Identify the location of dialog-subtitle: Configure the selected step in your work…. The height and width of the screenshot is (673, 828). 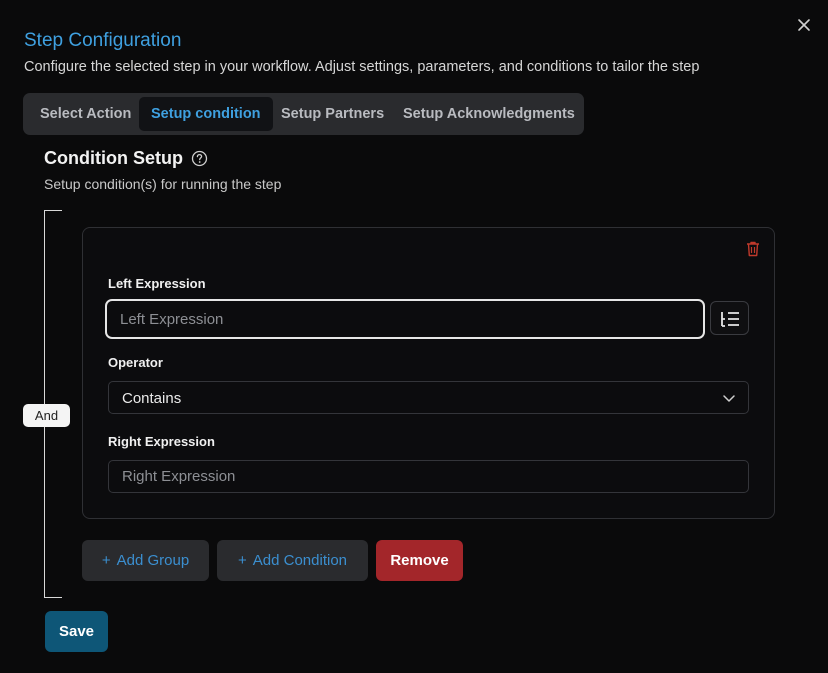
(362, 67).